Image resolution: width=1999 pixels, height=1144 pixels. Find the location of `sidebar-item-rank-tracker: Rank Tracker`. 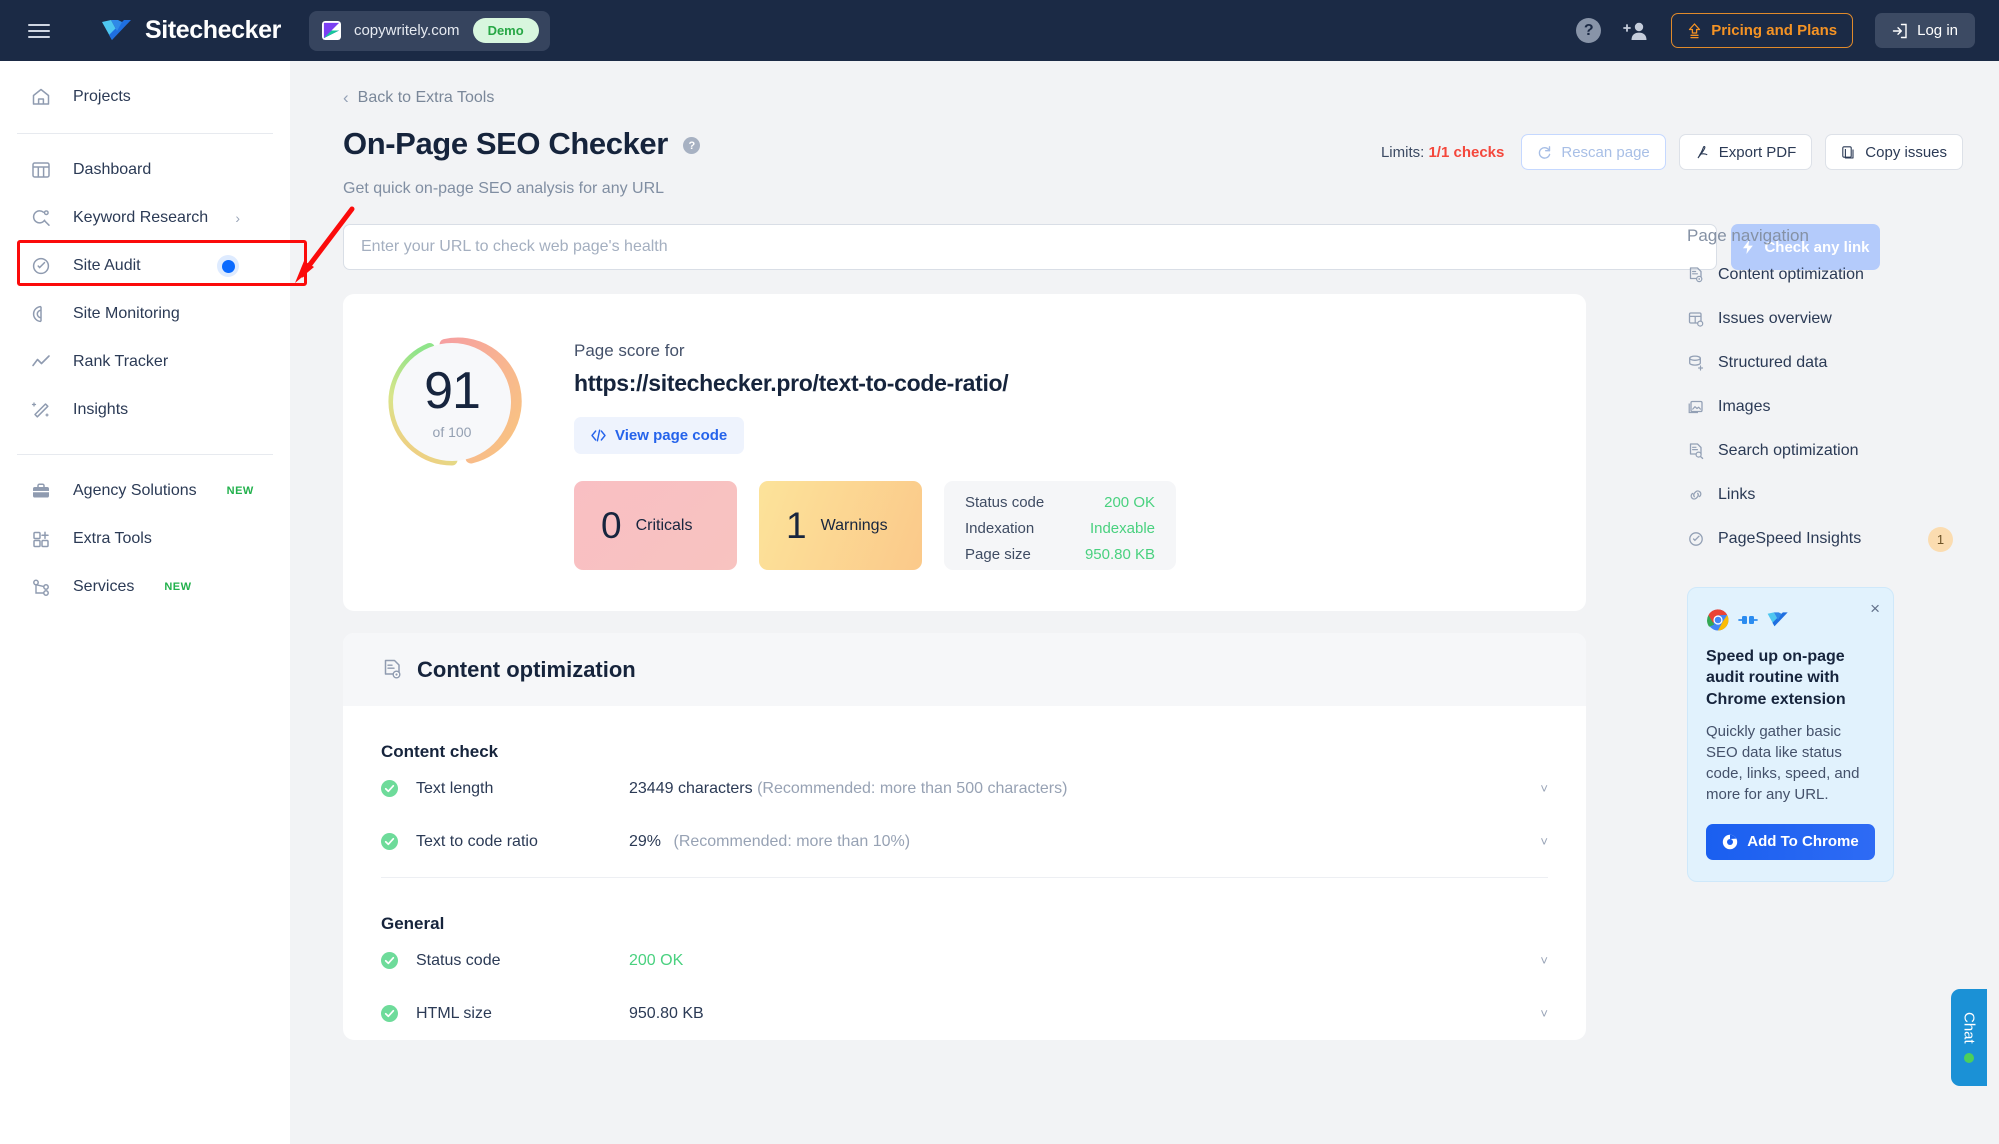

sidebar-item-rank-tracker: Rank Tracker is located at coordinates (145, 362).